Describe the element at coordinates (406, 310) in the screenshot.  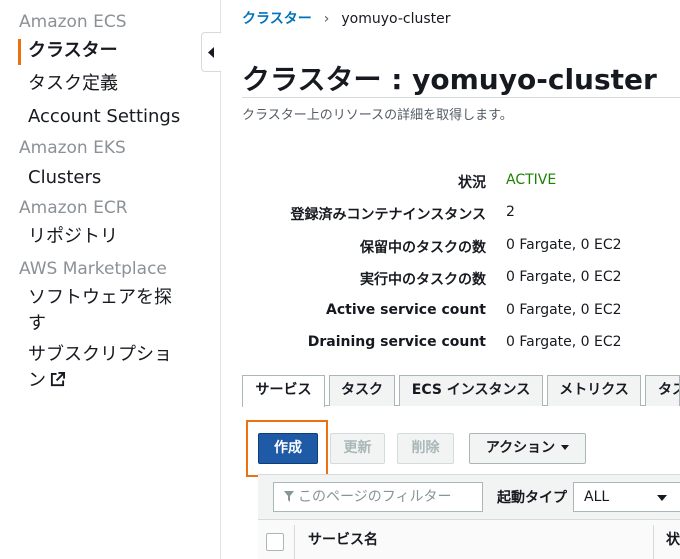
I see `active-service-count-label: Active service count` at that location.